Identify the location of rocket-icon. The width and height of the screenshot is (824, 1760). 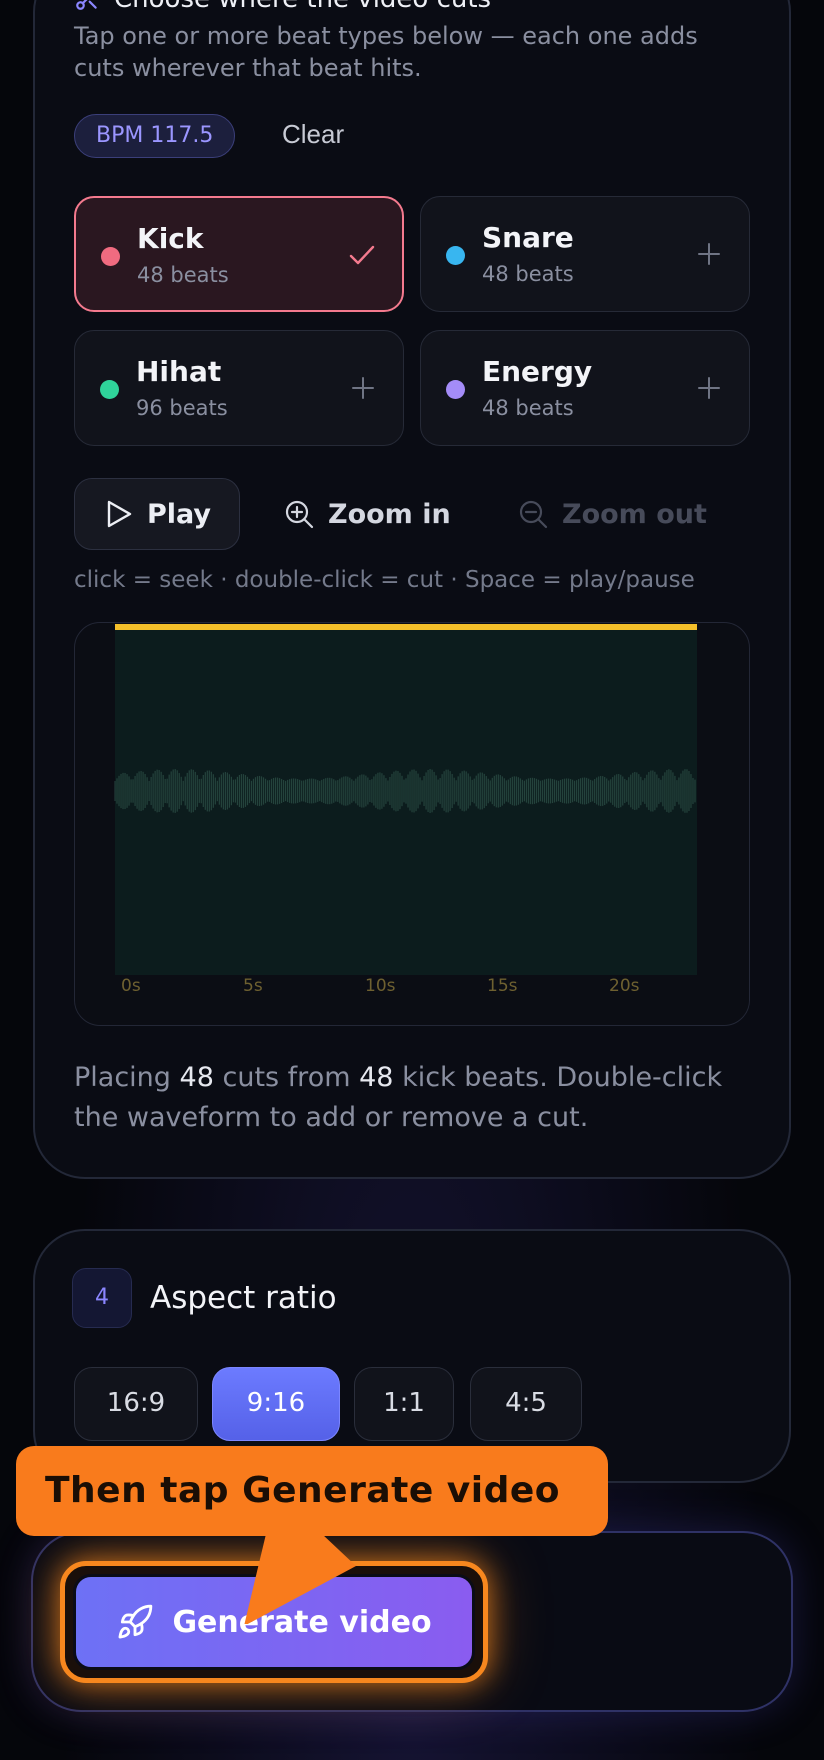
(135, 1621).